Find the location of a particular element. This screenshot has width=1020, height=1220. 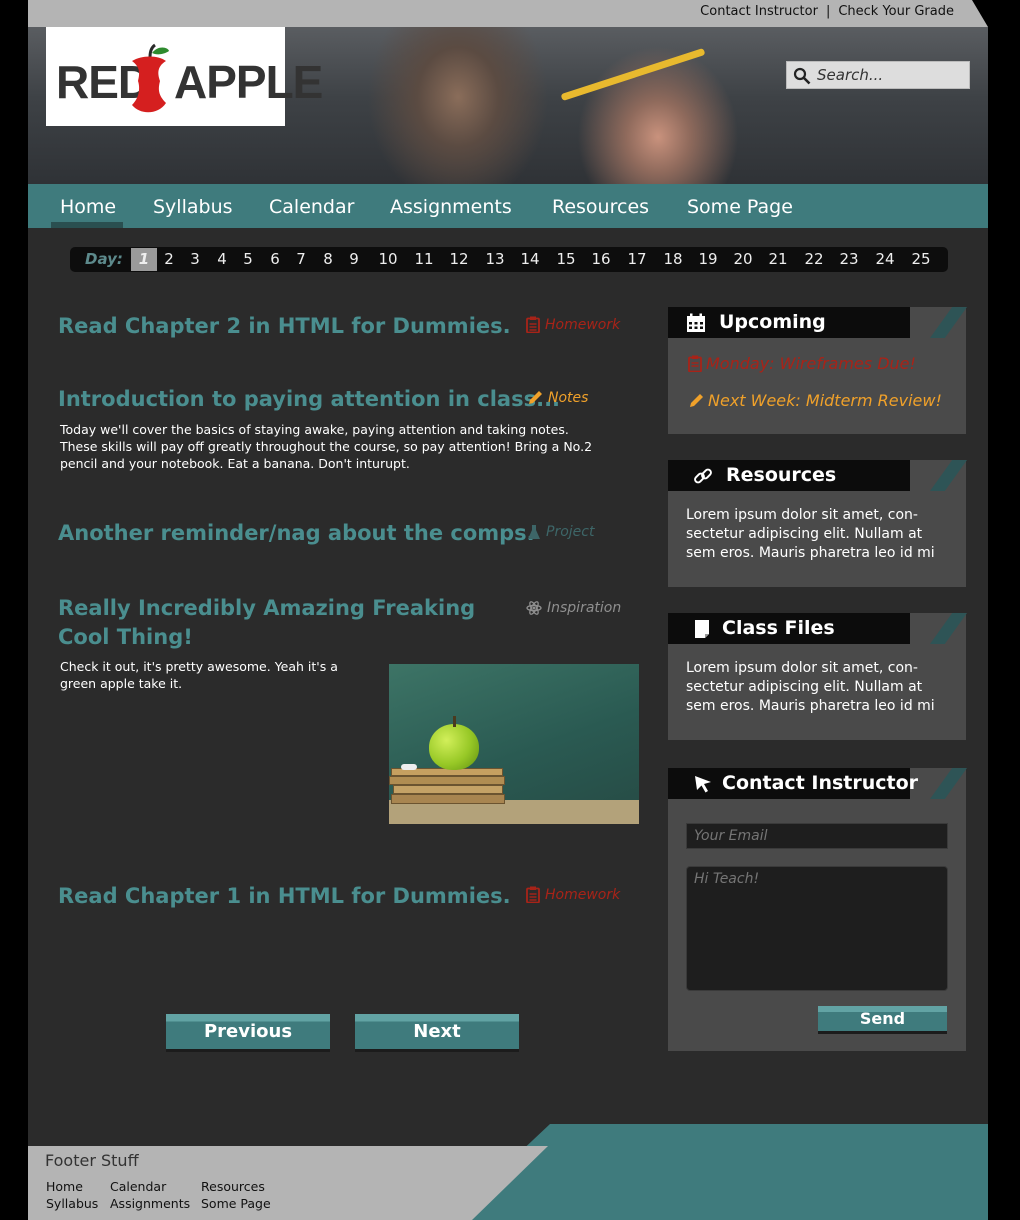

post-title: Read Chapter 1 in HTML for Dummies. is located at coordinates (284, 896).